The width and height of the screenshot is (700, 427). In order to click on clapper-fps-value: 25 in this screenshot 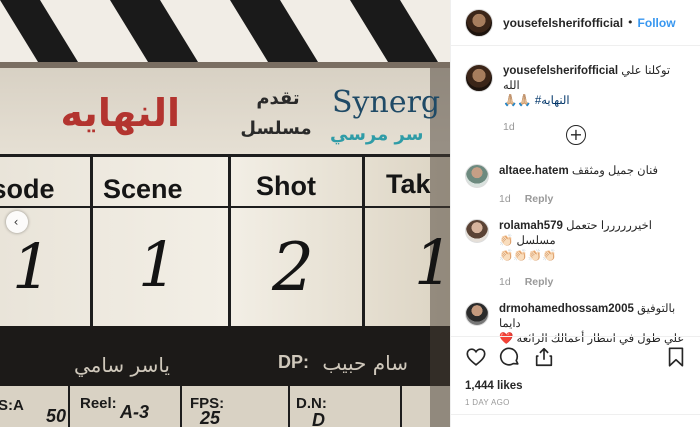, I will do `click(210, 417)`.